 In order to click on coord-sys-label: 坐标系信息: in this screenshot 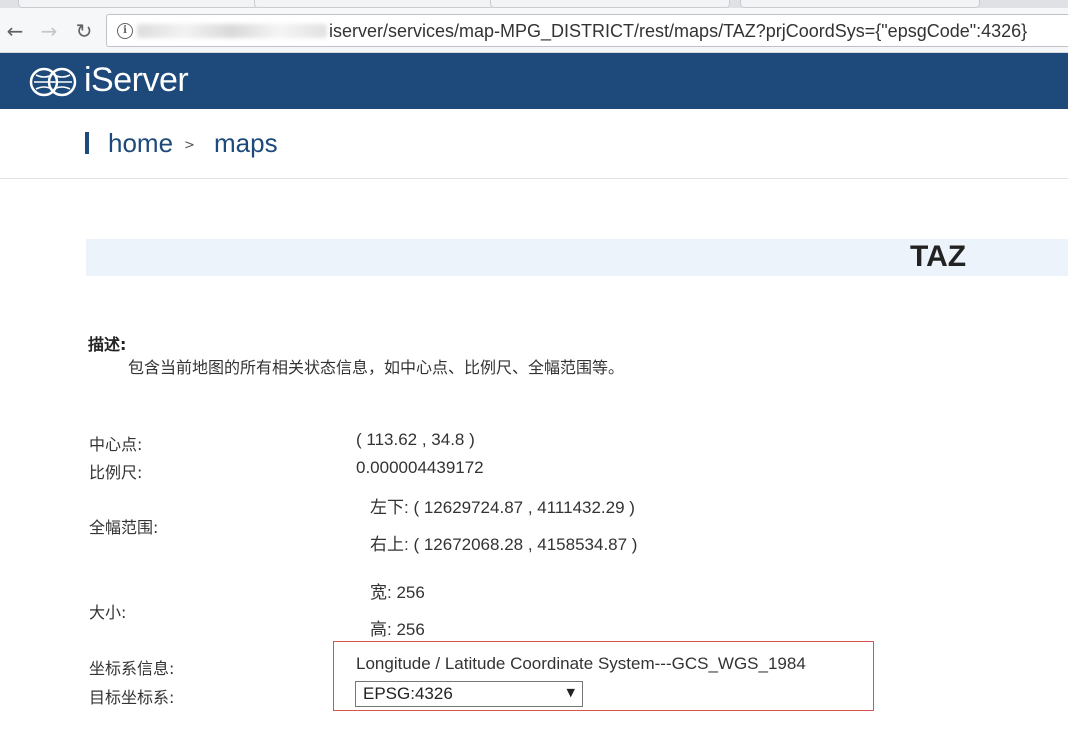, I will do `click(132, 668)`.